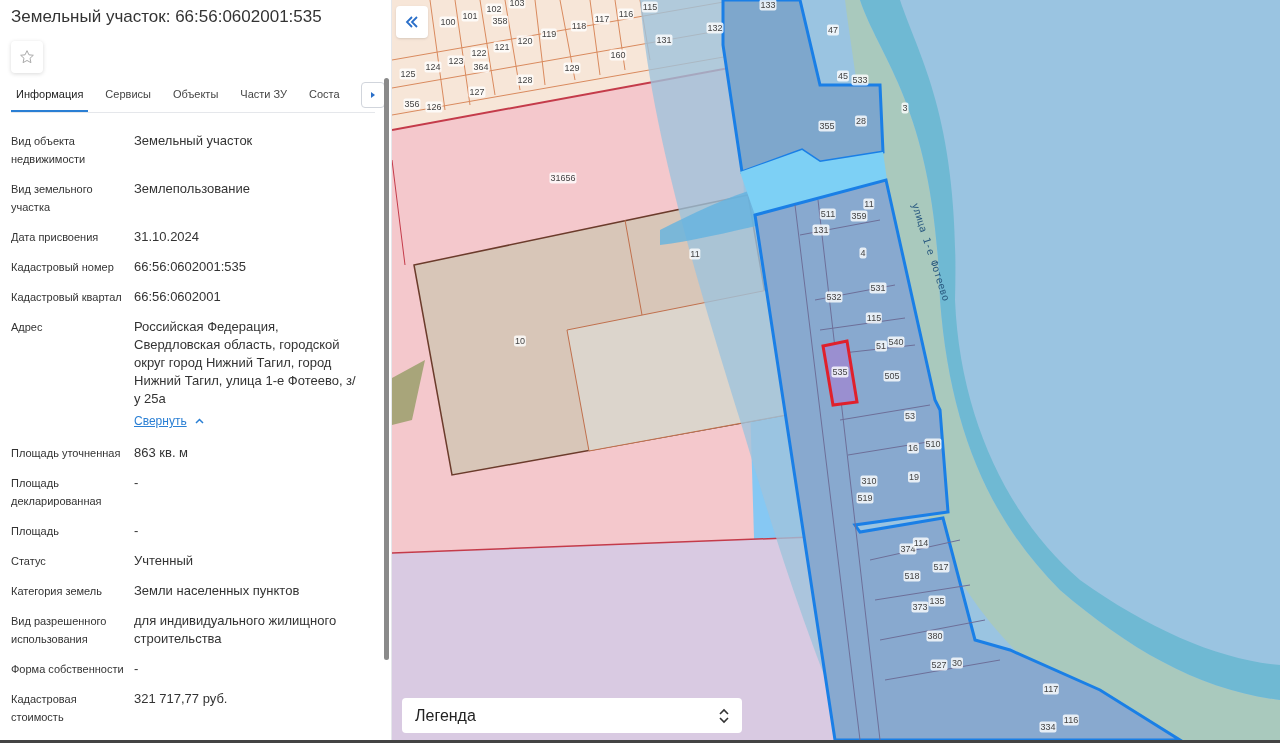 The width and height of the screenshot is (1280, 743). Describe the element at coordinates (199, 421) in the screenshot. I see `chevron-up-icon` at that location.